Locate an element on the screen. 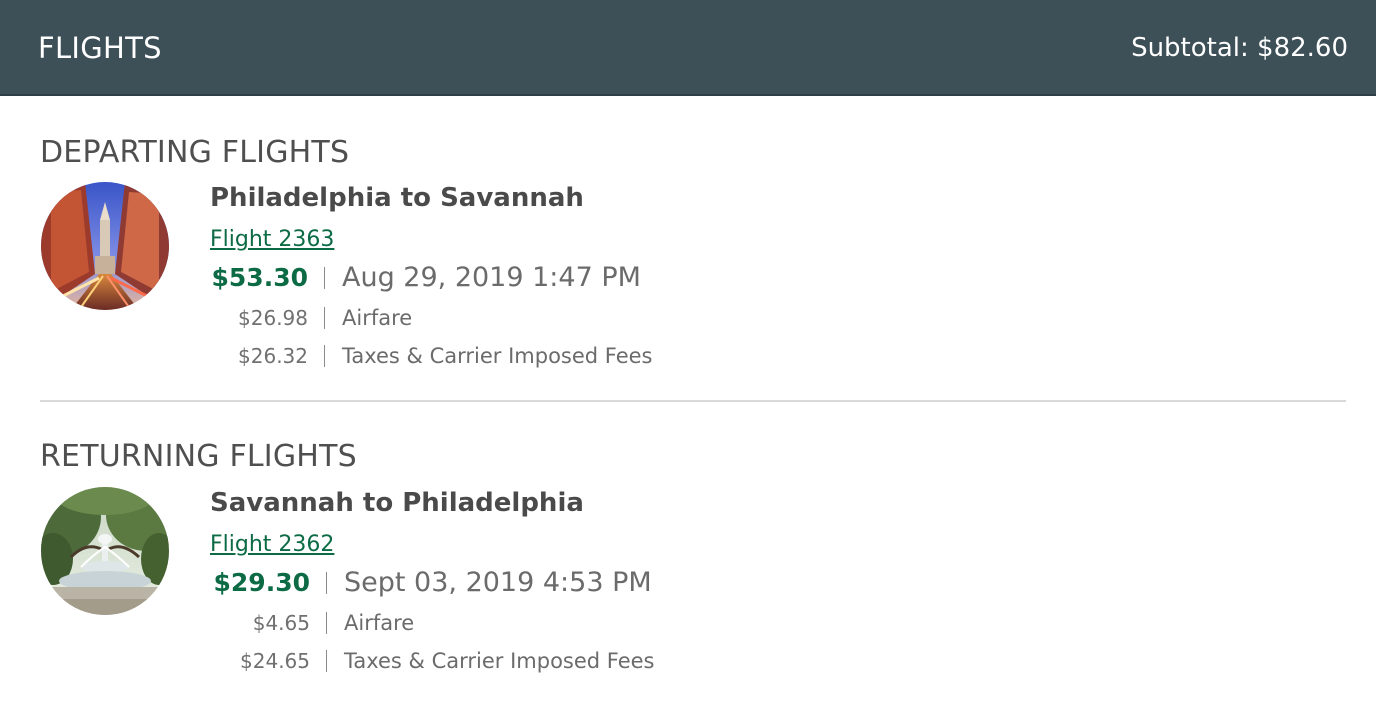  breakdown-amount: $4.65 is located at coordinates (281, 623).